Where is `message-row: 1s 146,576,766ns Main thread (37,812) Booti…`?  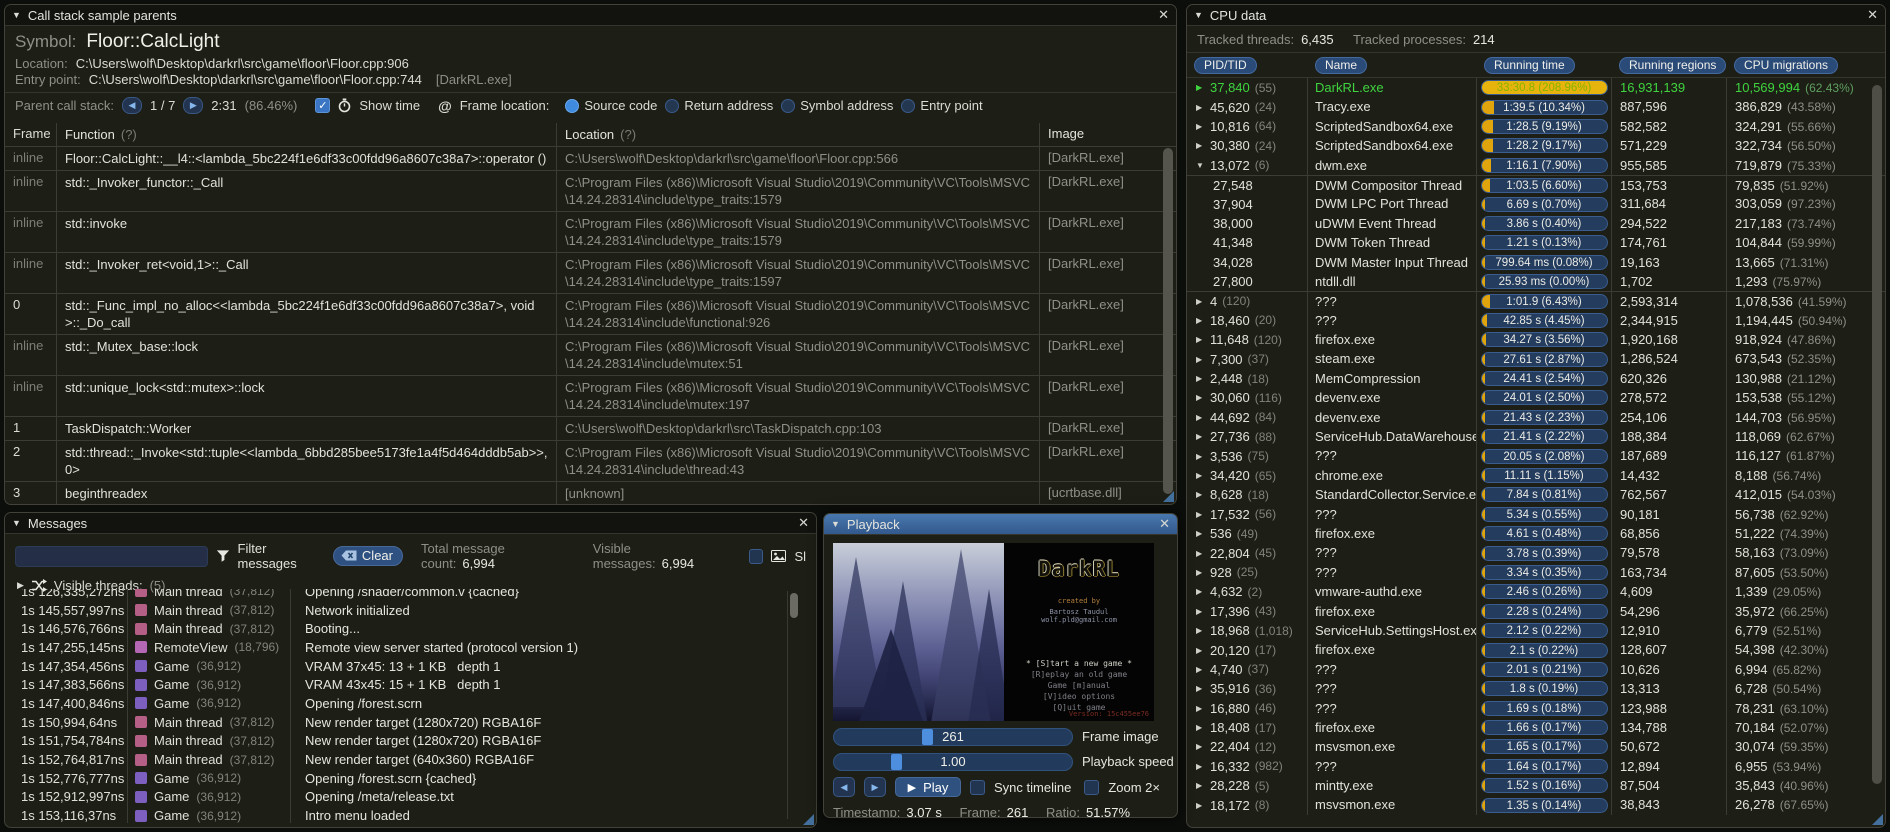
message-row: 1s 146,576,766ns Main thread (37,812) Booti… is located at coordinates (410, 629).